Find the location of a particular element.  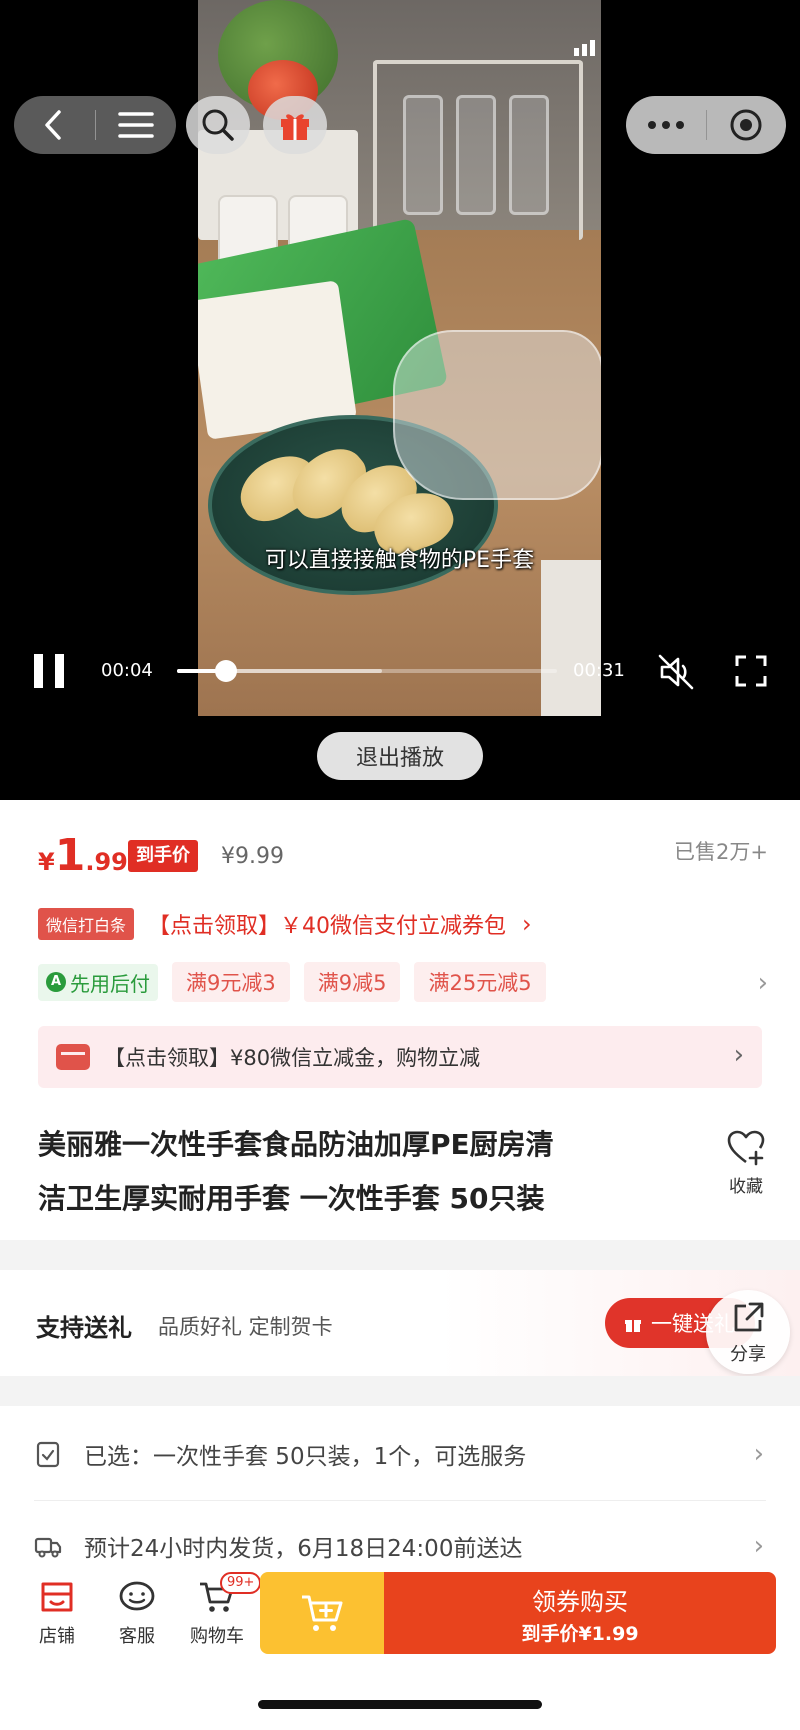

total-time: 00:31 is located at coordinates (599, 670).